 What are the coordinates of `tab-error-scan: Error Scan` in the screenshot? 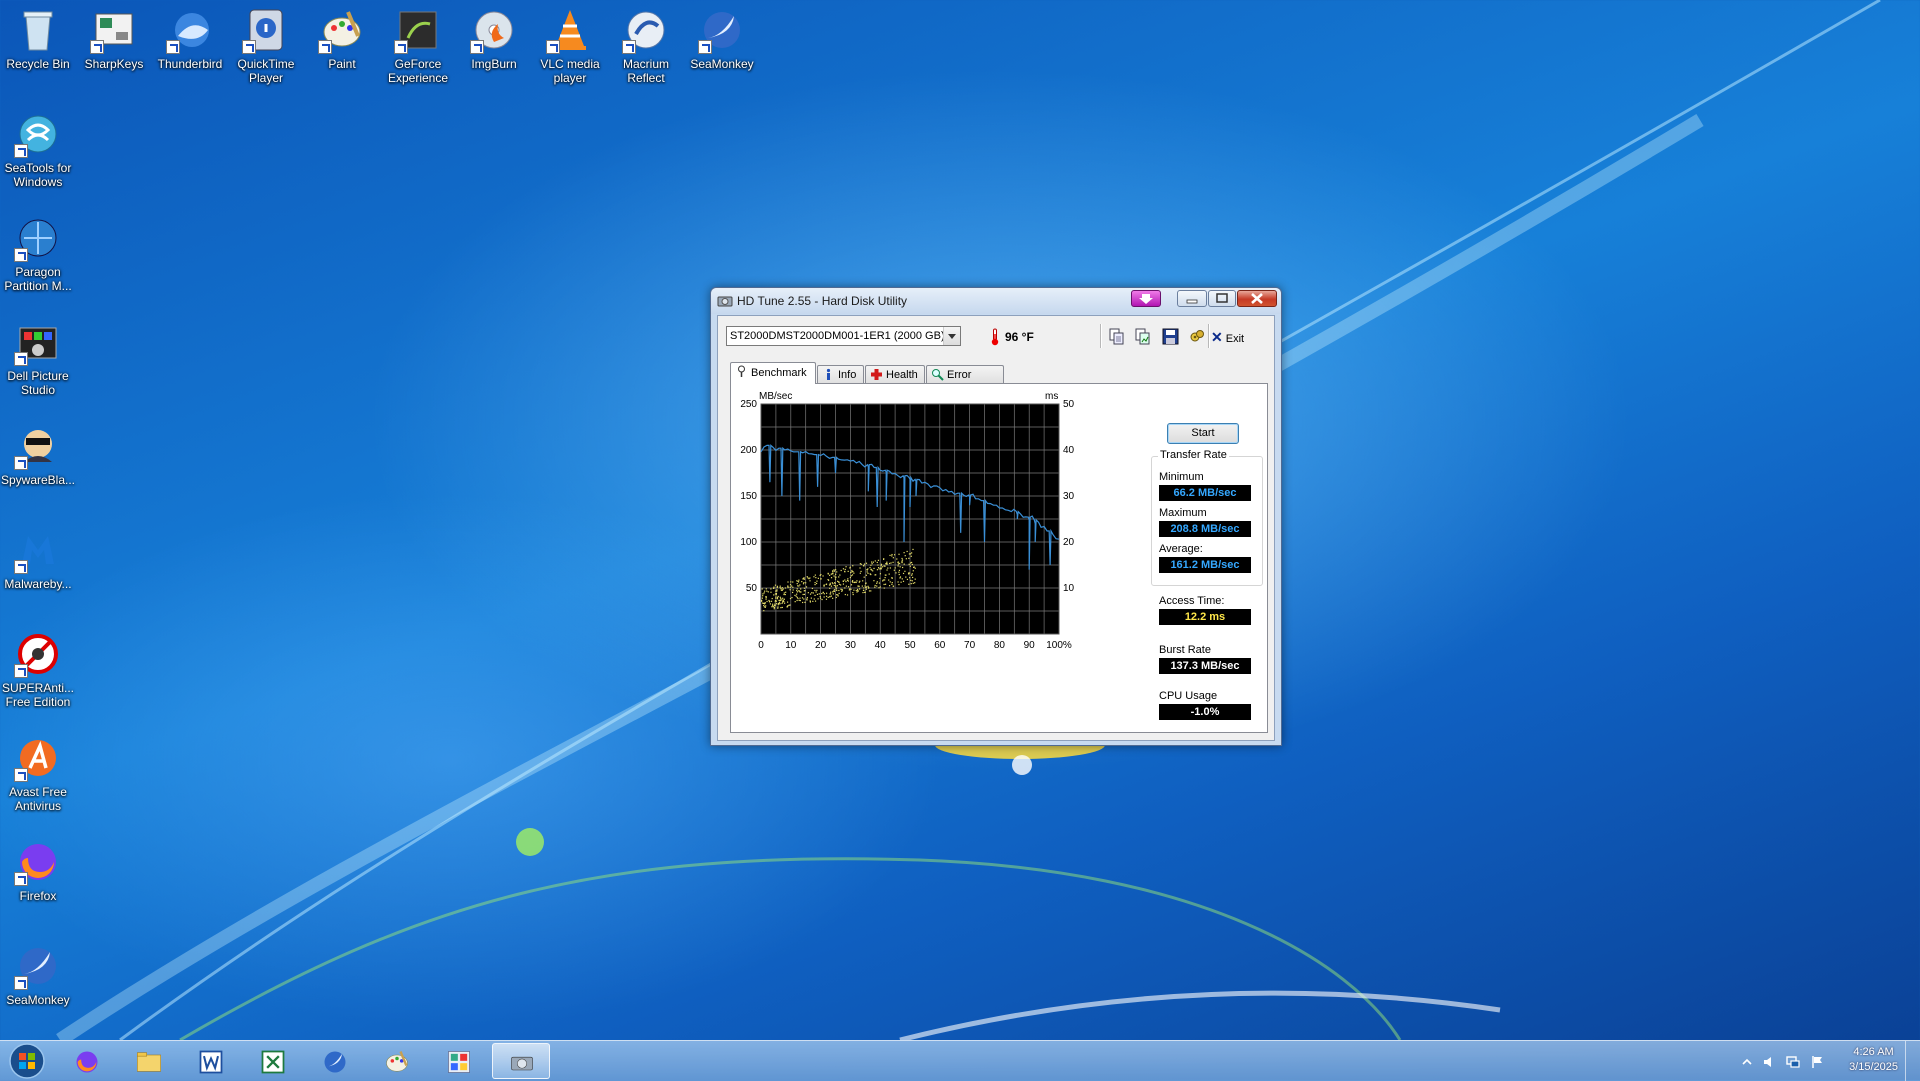 It's located at (965, 382).